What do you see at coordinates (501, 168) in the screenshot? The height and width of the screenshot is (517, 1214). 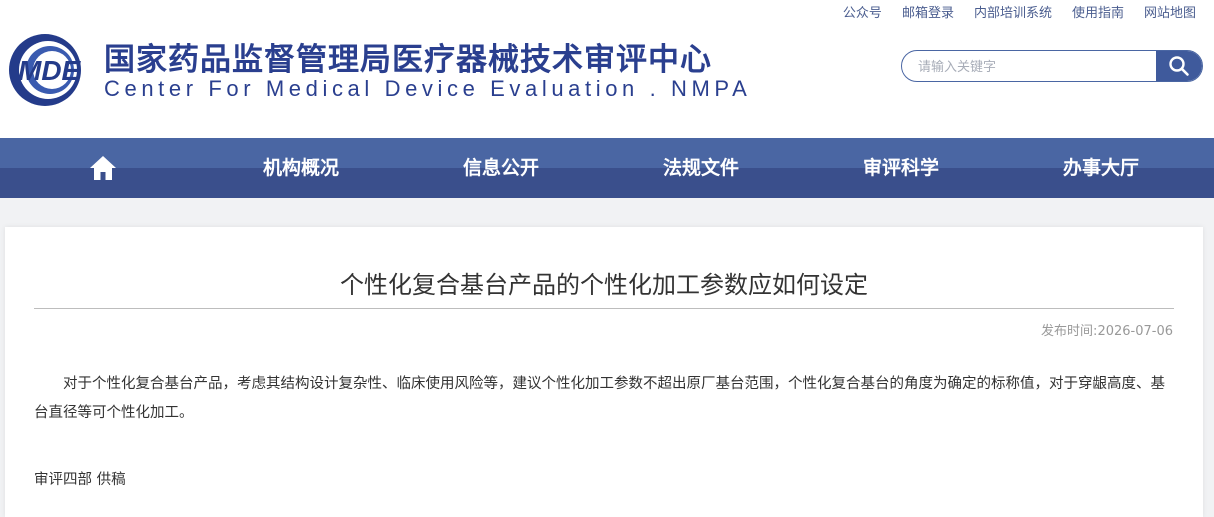 I see `nav-item-information: 信息公开` at bounding box center [501, 168].